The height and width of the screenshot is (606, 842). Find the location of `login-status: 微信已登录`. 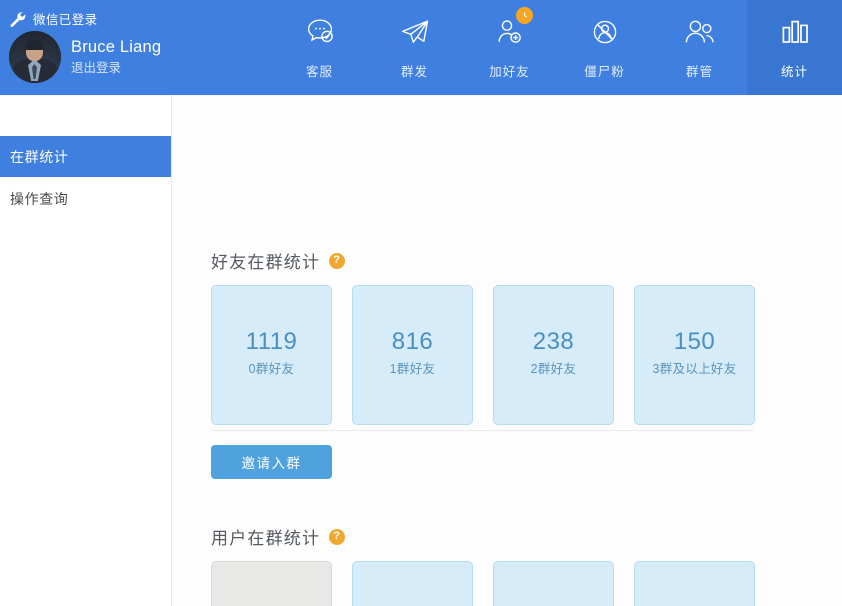

login-status: 微信已登录 is located at coordinates (53, 18).